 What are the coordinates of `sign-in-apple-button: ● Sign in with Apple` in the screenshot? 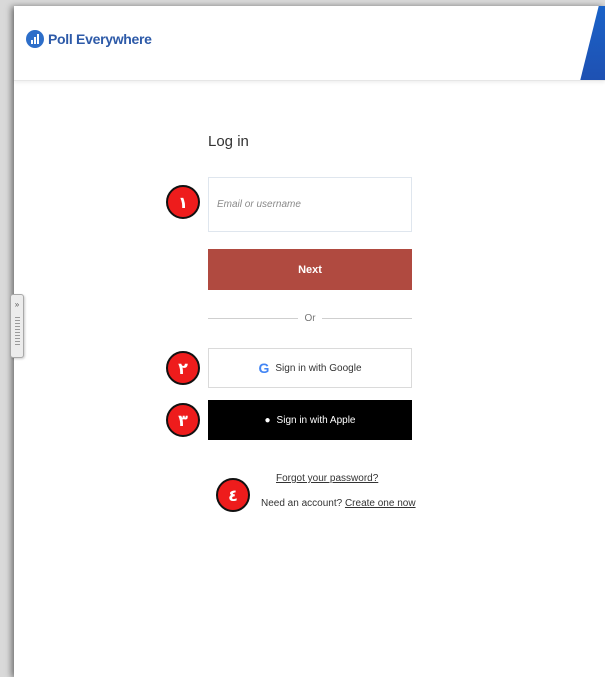 It's located at (310, 420).